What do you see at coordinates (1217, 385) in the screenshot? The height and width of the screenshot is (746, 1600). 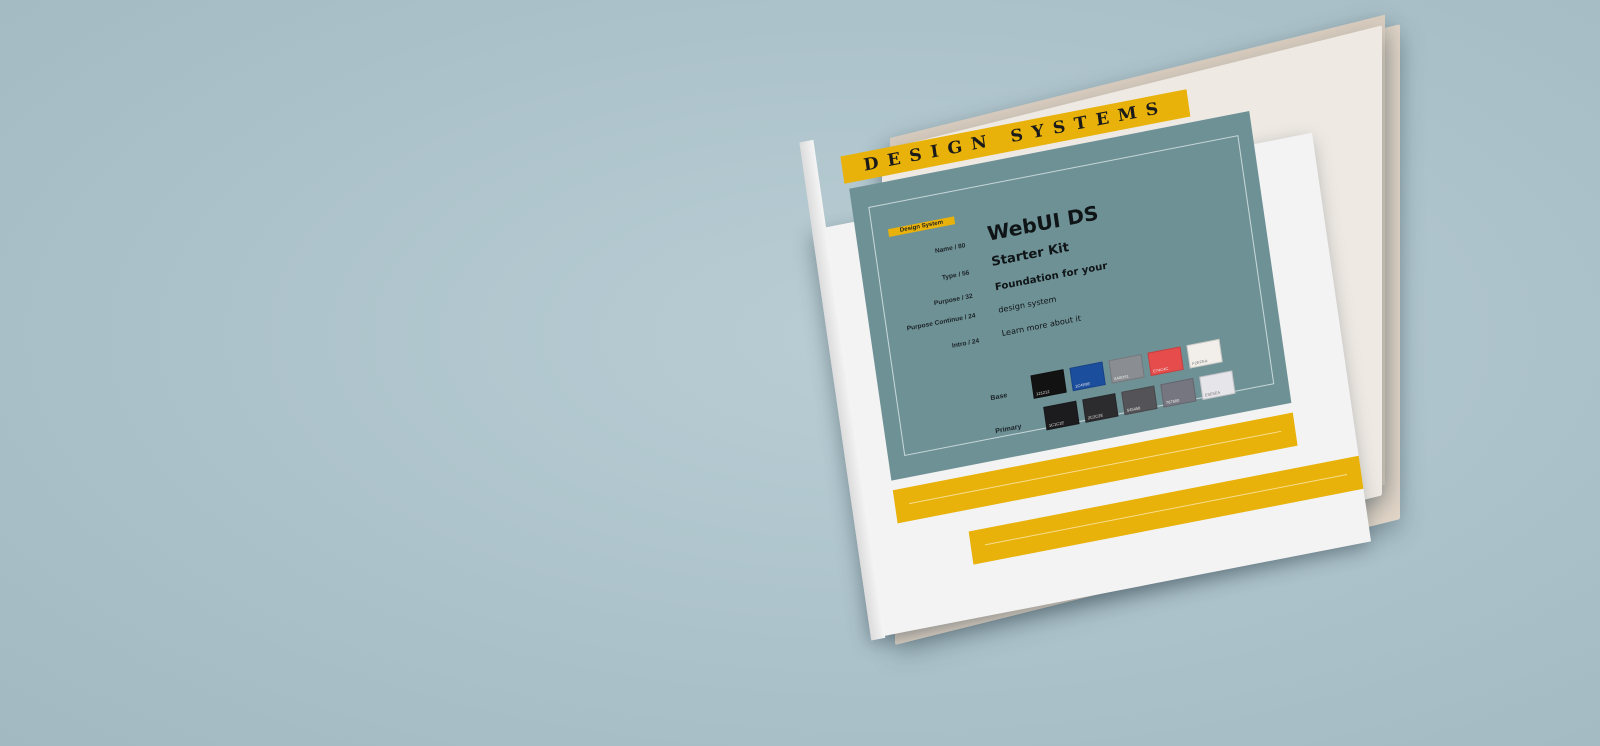 I see `swatch: E5E5EA` at bounding box center [1217, 385].